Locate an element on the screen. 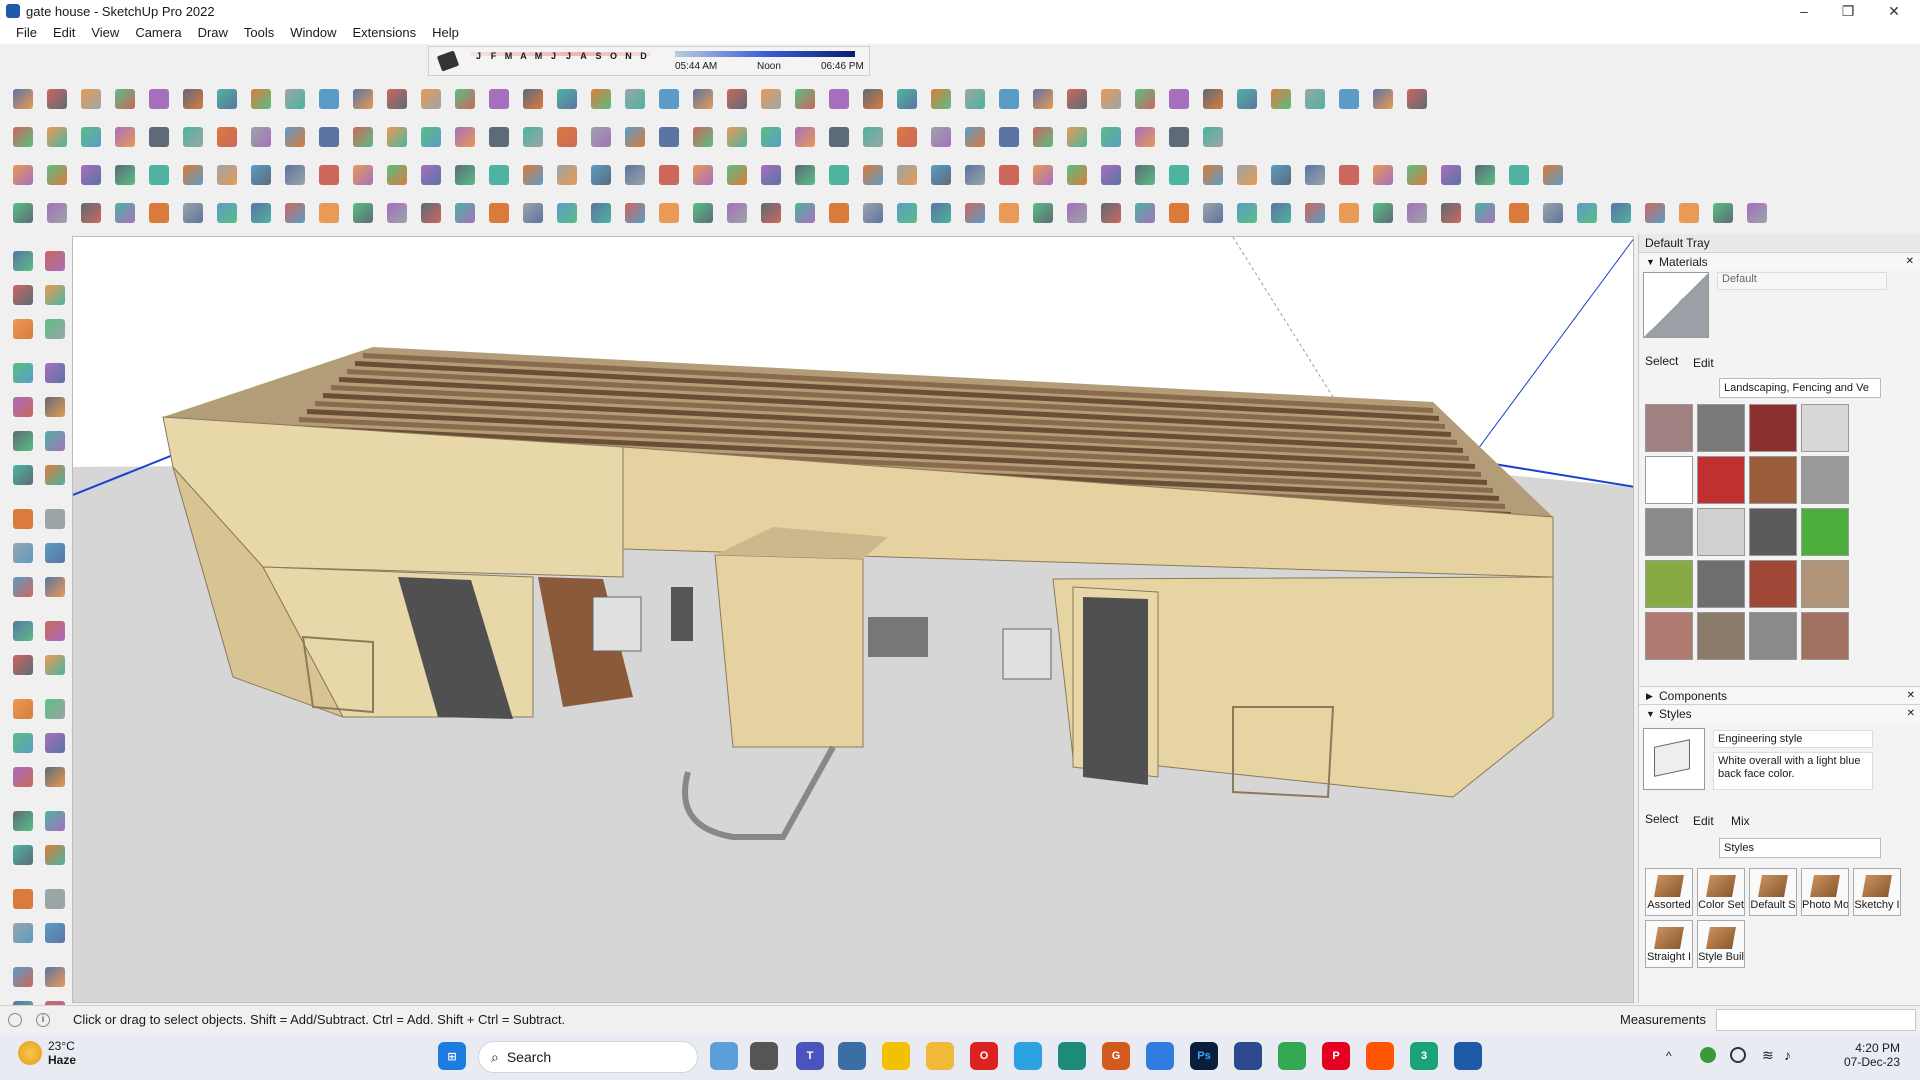 This screenshot has width=1920, height=1080. soundcloud-icon is located at coordinates (1380, 1056).